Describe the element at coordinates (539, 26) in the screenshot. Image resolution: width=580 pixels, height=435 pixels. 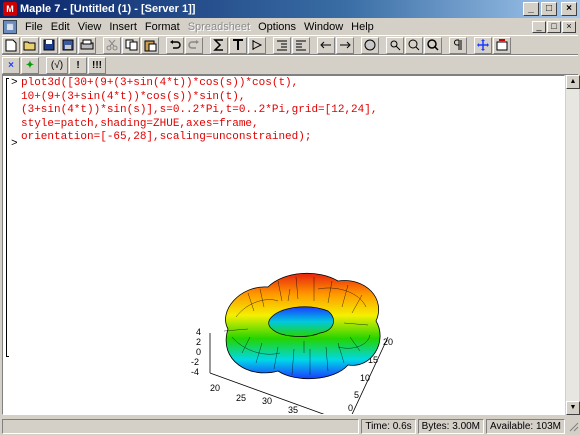
I see `document-minimize-button: _` at that location.